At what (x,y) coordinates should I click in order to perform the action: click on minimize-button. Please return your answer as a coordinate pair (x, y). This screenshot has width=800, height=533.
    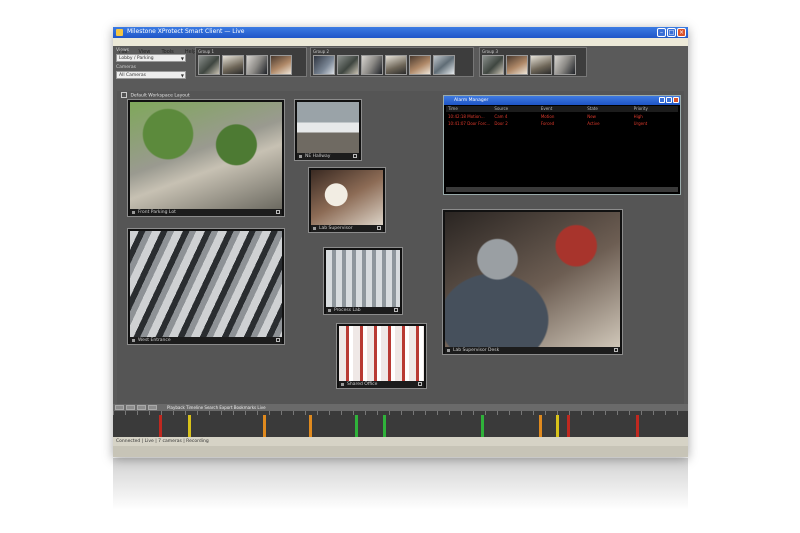
    Looking at the image, I should click on (662, 100).